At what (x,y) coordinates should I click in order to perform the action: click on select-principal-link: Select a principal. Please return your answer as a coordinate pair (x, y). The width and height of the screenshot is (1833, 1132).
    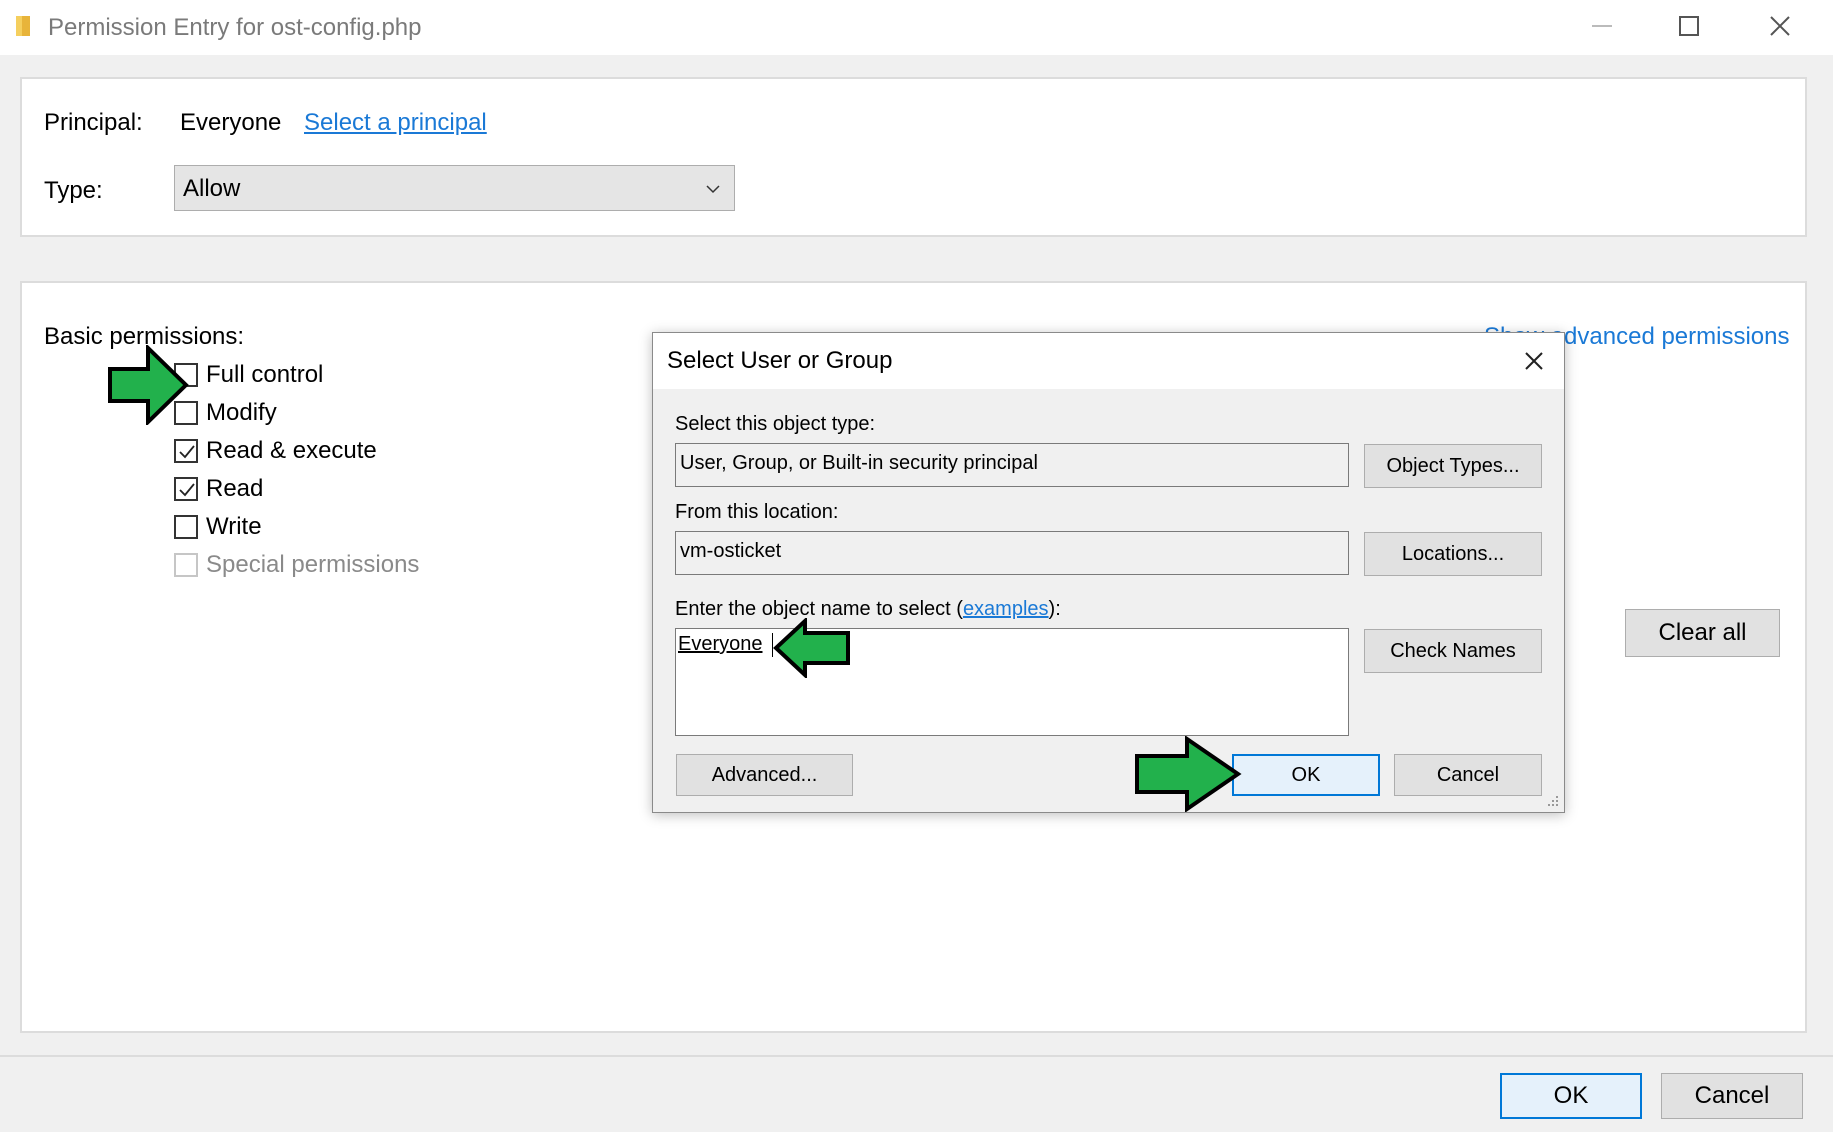
    Looking at the image, I should click on (395, 123).